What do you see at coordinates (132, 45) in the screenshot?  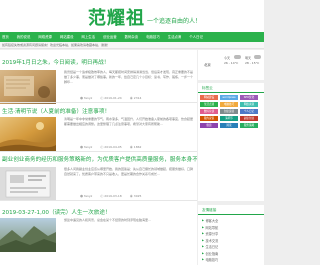 I see `notice-bar: 如有链接失效或资源有问题请留言！欢迎光临本站，如果喜欢请收藏本站，谢谢！` at bounding box center [132, 45].